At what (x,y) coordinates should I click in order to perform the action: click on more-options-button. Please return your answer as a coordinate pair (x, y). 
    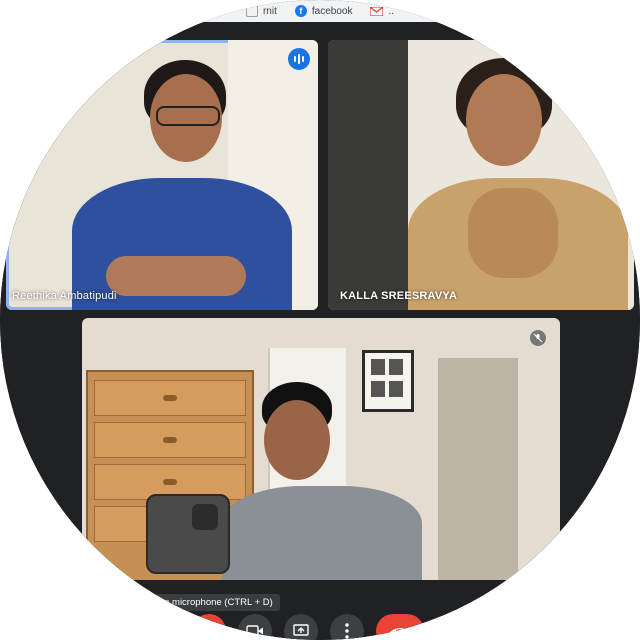
    Looking at the image, I should click on (347, 627).